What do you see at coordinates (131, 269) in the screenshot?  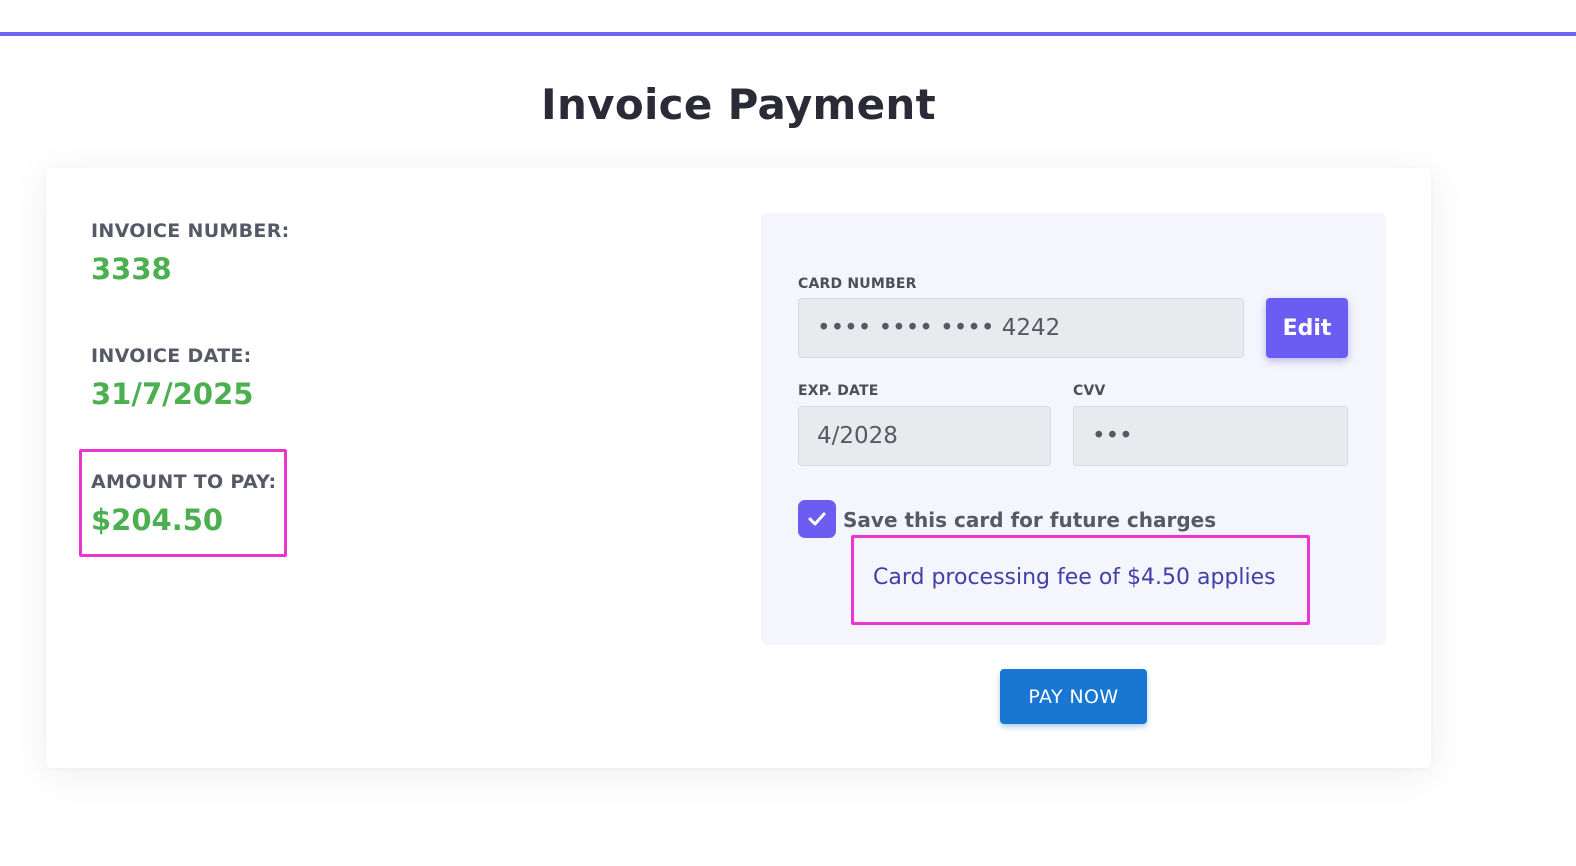 I see `invoice-number-value: 3338` at bounding box center [131, 269].